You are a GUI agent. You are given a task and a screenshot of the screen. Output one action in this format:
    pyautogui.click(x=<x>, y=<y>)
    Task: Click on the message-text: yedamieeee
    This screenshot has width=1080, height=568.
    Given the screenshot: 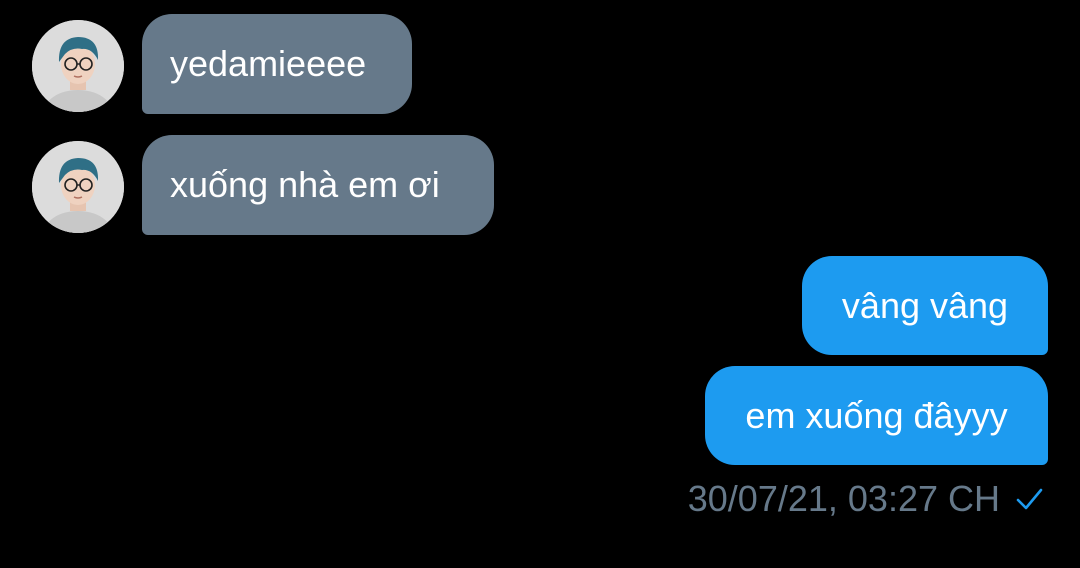 What is the action you would take?
    pyautogui.click(x=268, y=63)
    